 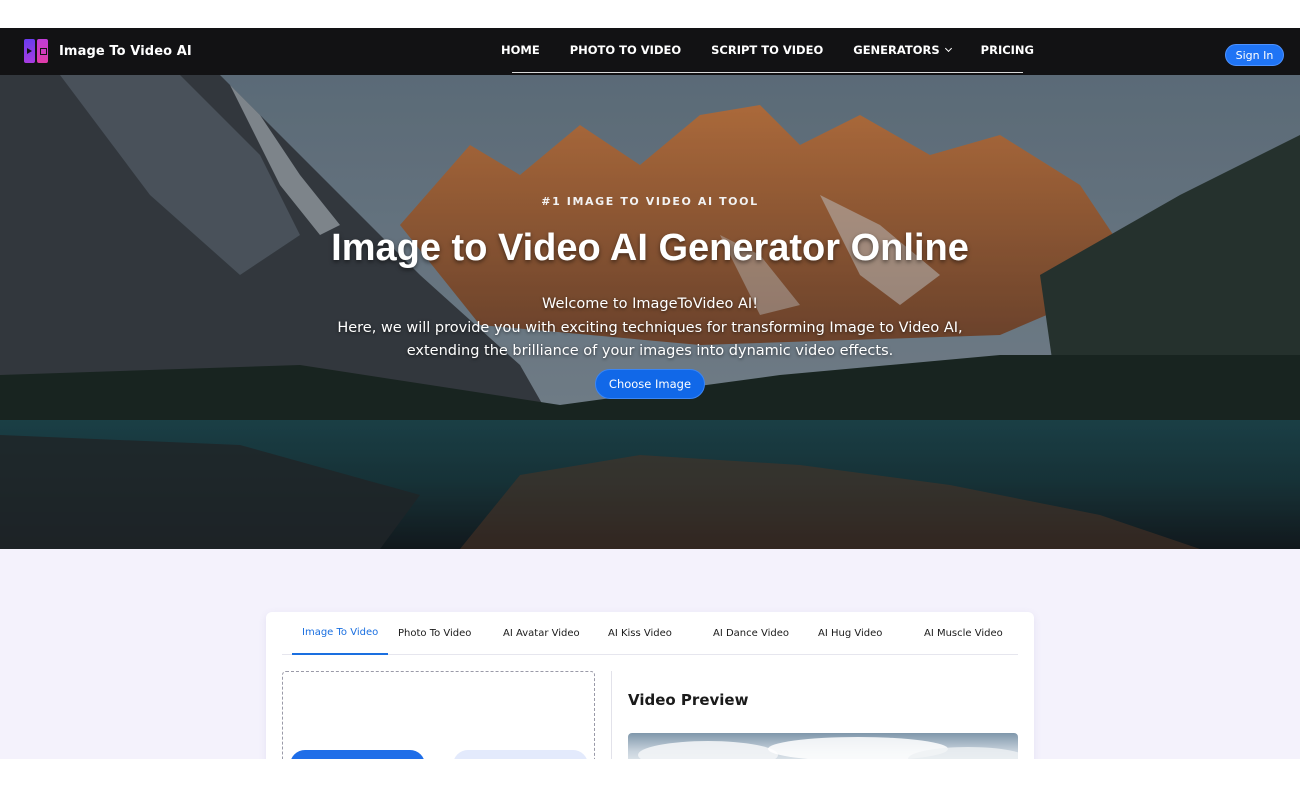 What do you see at coordinates (963, 633) in the screenshot?
I see `tab-ai-muscle-video: AI Muscle Video` at bounding box center [963, 633].